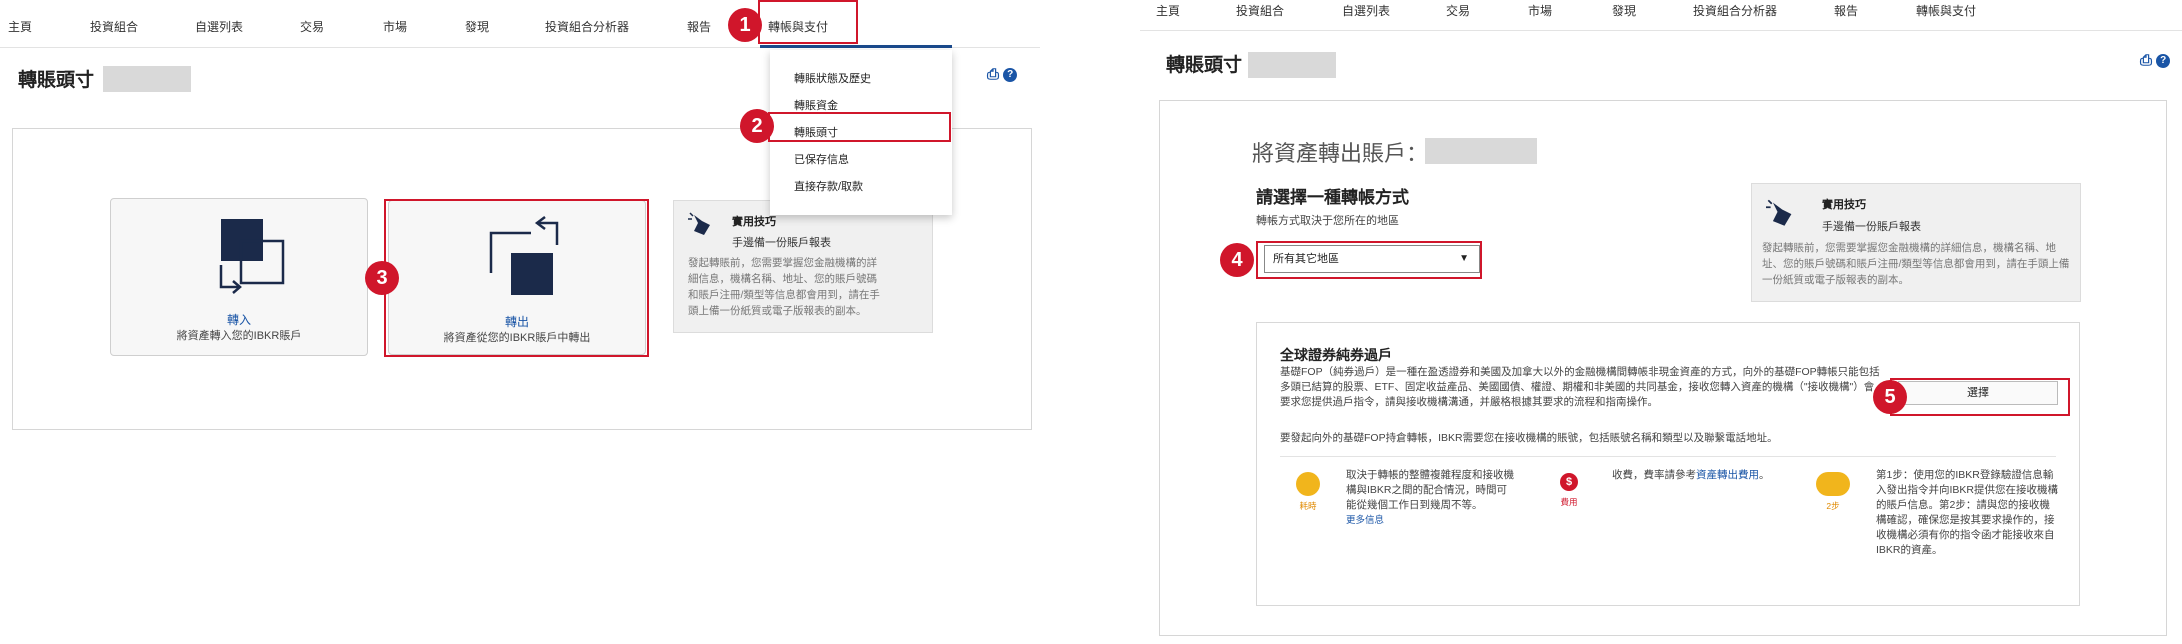 The width and height of the screenshot is (2182, 644). What do you see at coordinates (1369, 260) in the screenshot?
I see `highlight-region-select` at bounding box center [1369, 260].